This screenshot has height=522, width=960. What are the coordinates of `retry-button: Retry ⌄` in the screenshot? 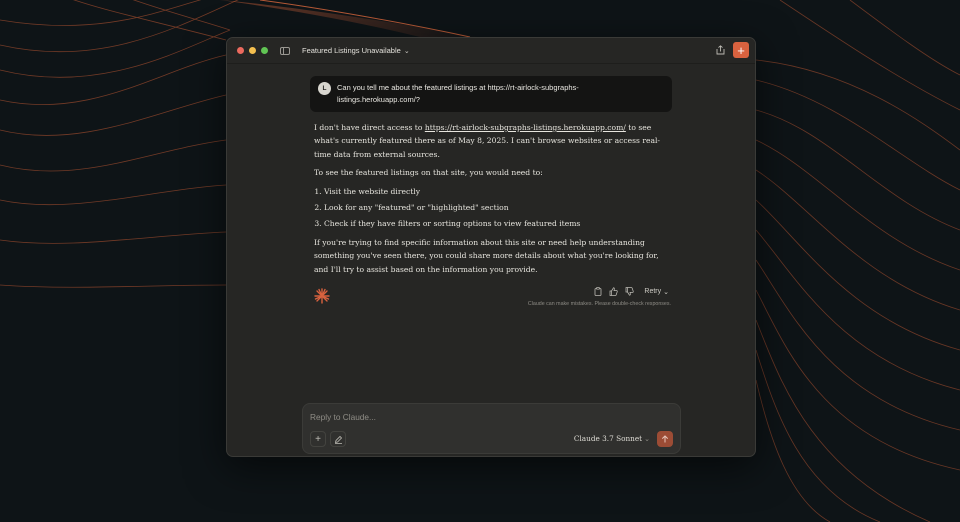 It's located at (656, 292).